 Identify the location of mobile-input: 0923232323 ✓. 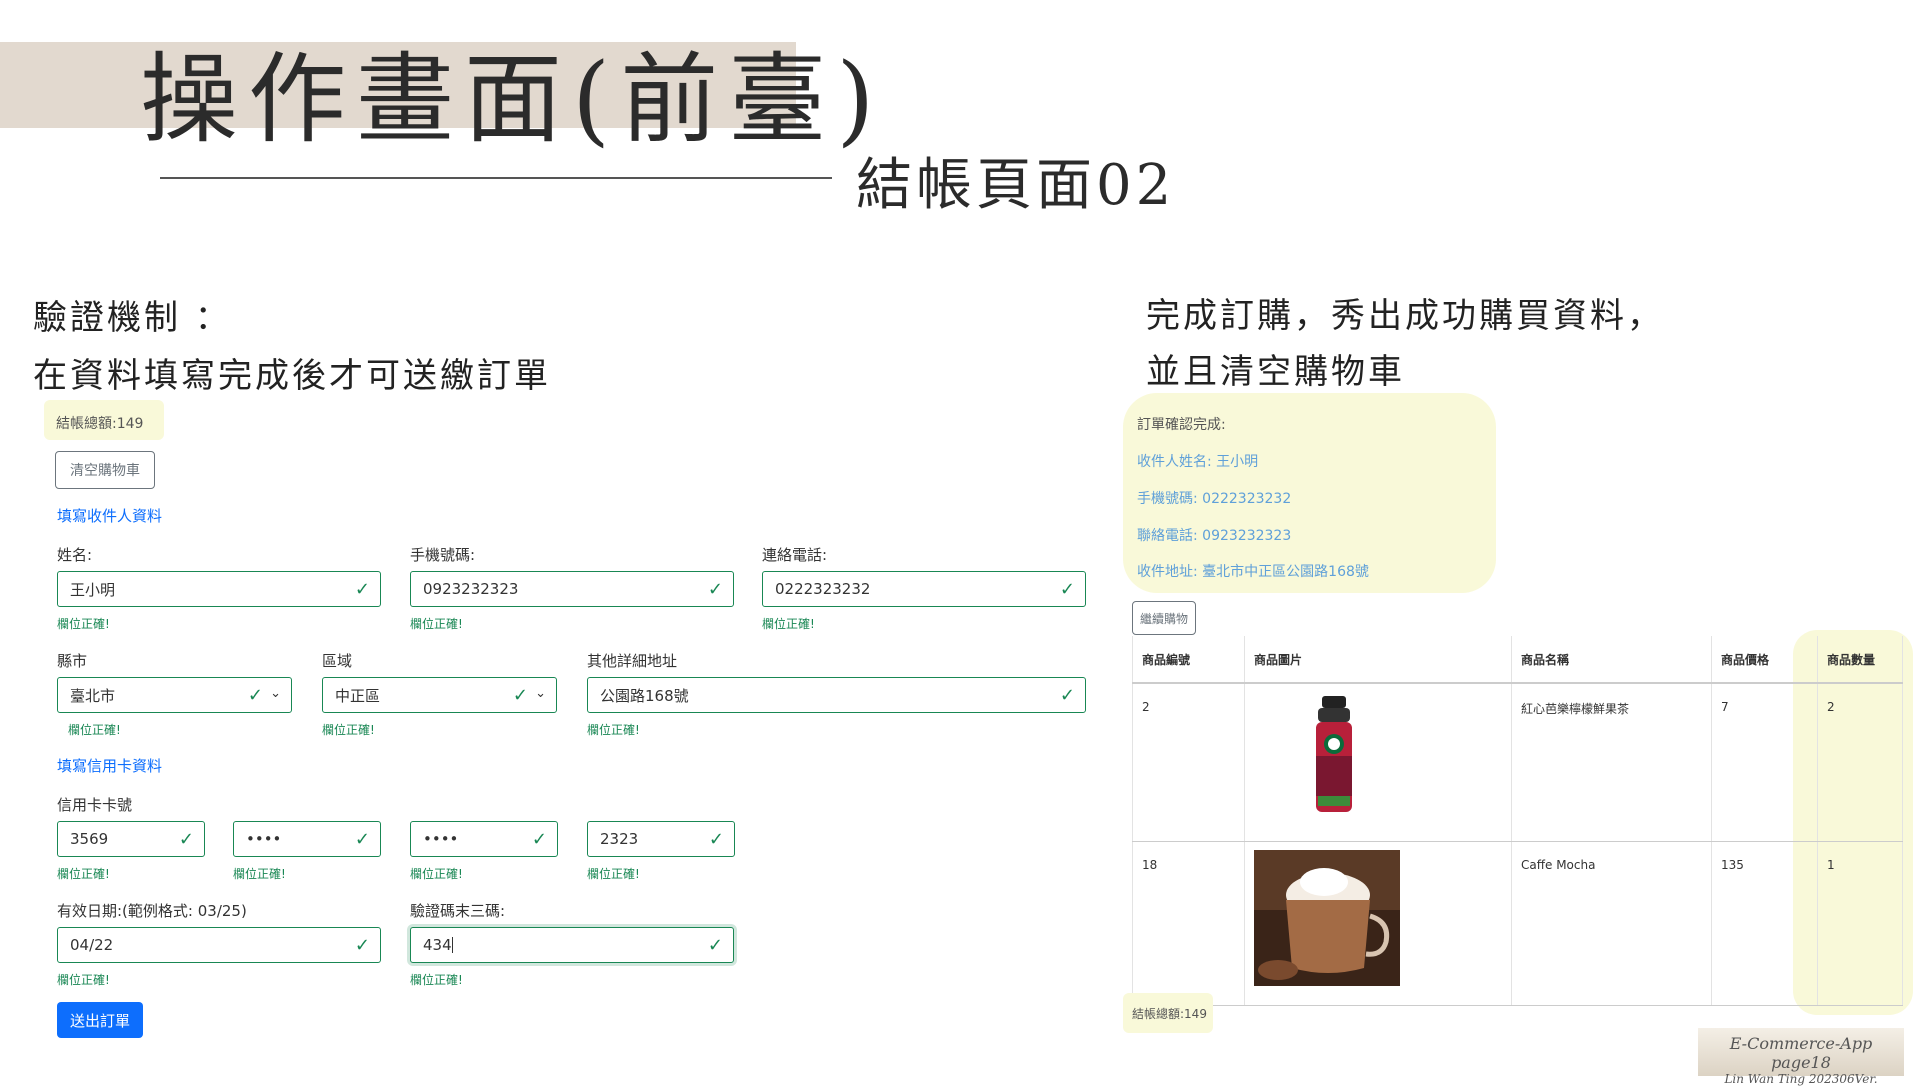
(572, 589).